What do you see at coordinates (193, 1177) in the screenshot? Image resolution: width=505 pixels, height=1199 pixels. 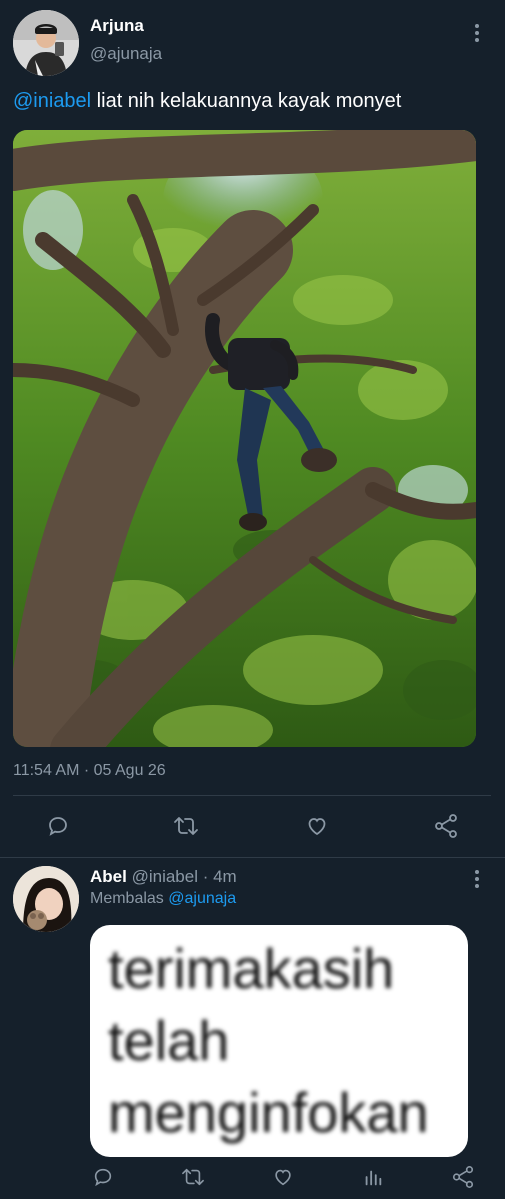 I see `reply-retweet-icon` at bounding box center [193, 1177].